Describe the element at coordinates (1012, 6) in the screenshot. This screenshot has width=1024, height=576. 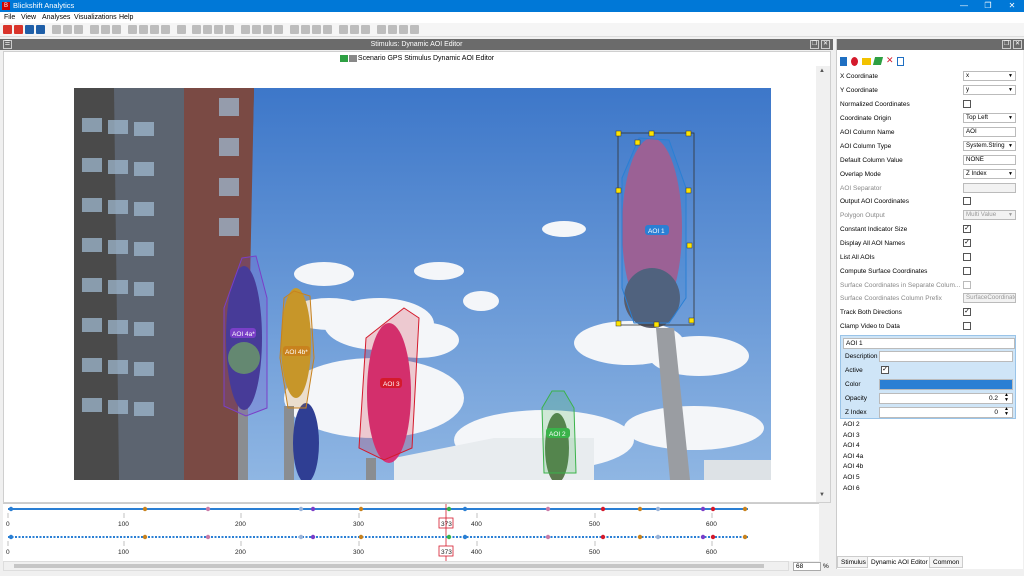
I see `close-button: ✕` at that location.